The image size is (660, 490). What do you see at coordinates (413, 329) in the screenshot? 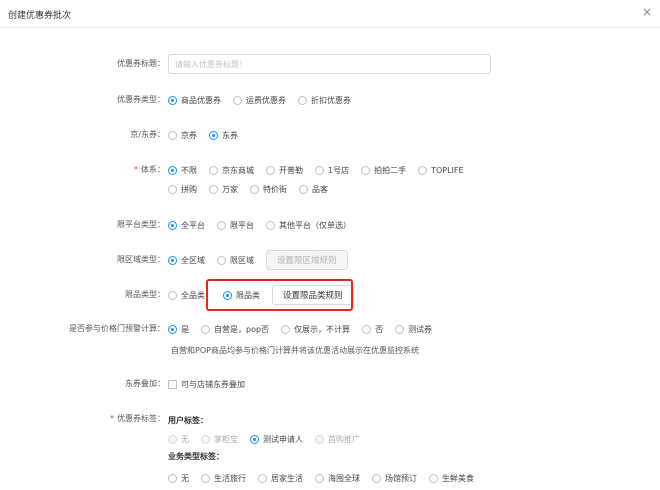
I see `radio-price-test: 测试券` at bounding box center [413, 329].